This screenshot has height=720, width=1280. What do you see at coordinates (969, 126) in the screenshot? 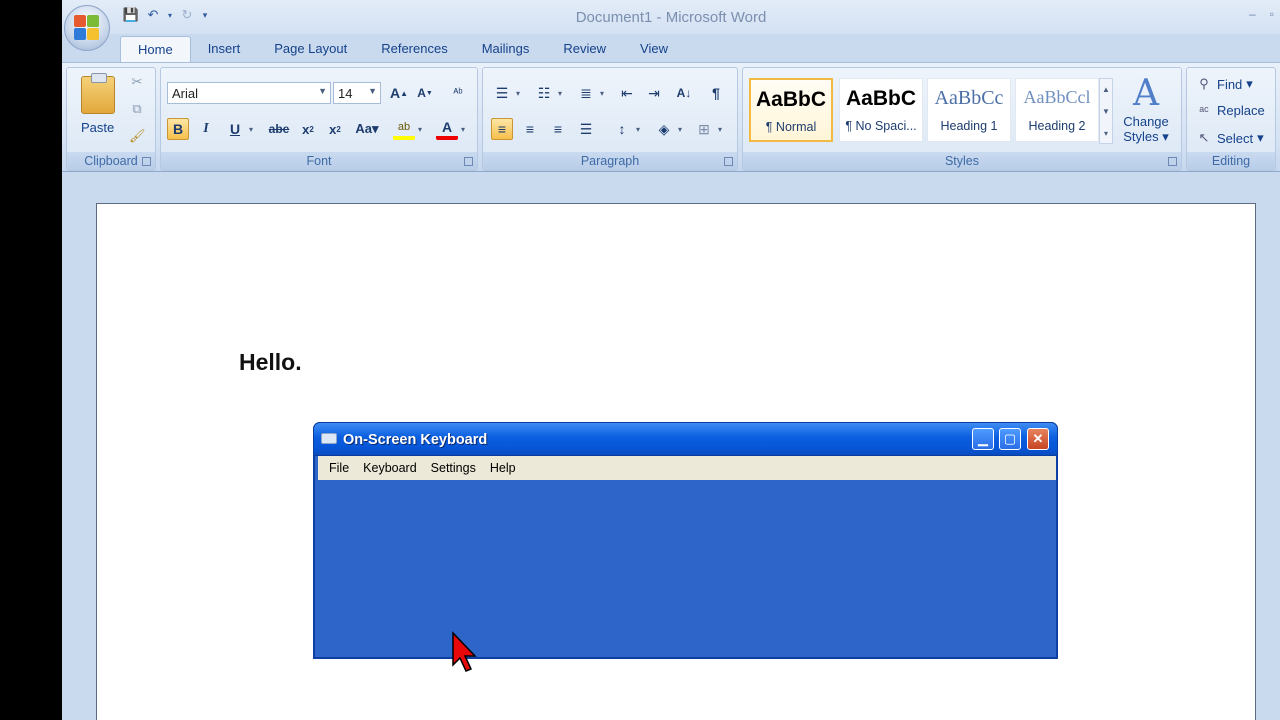
I see `style-name: Heading 1` at bounding box center [969, 126].